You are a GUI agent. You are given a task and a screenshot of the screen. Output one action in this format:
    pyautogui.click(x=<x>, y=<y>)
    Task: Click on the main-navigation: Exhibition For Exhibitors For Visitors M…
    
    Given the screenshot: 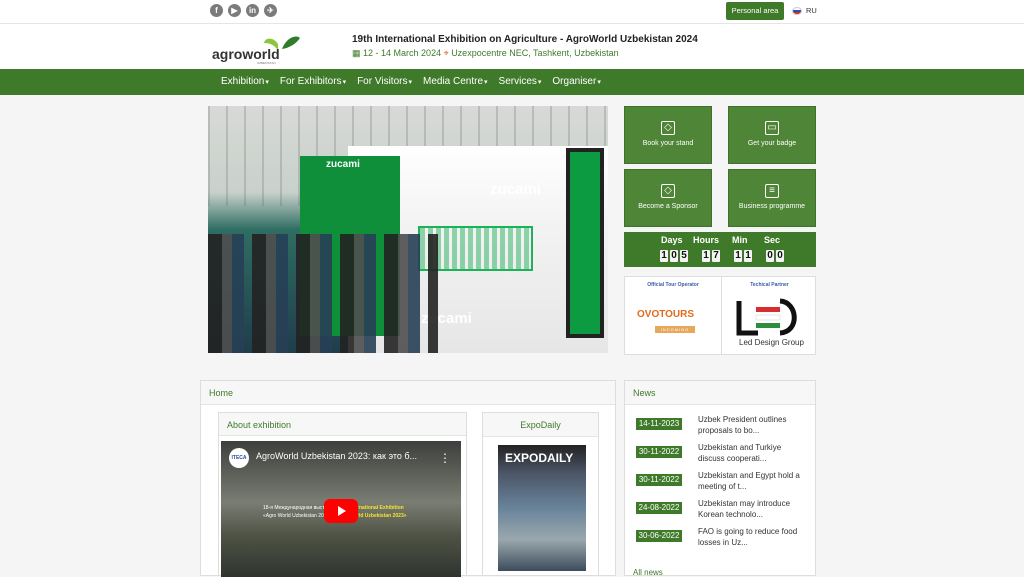 What is the action you would take?
    pyautogui.click(x=512, y=82)
    